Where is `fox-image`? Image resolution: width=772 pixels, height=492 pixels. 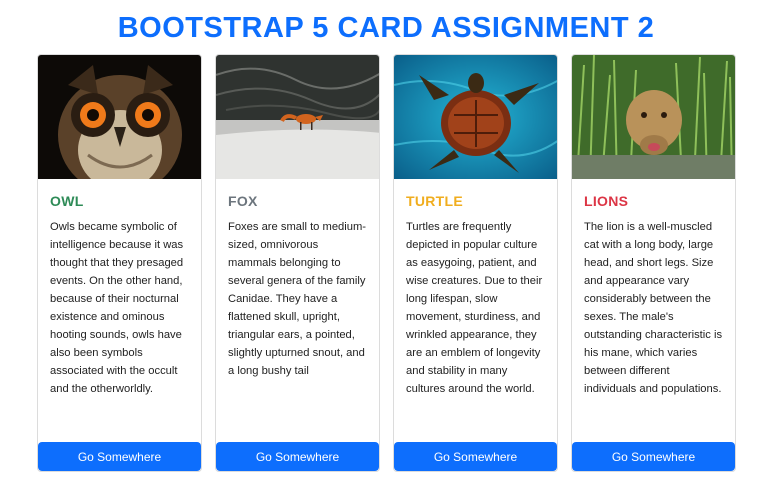
fox-image is located at coordinates (297, 117).